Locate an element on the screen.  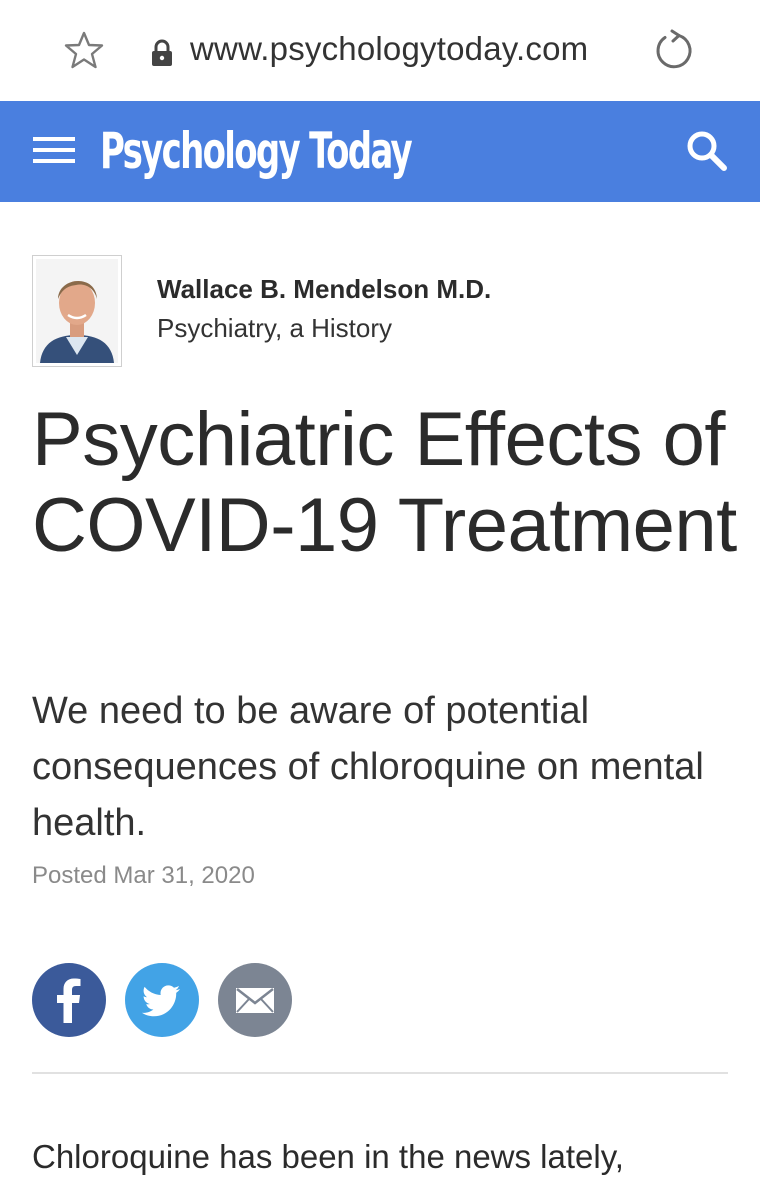
facebook-icon is located at coordinates (69, 1000).